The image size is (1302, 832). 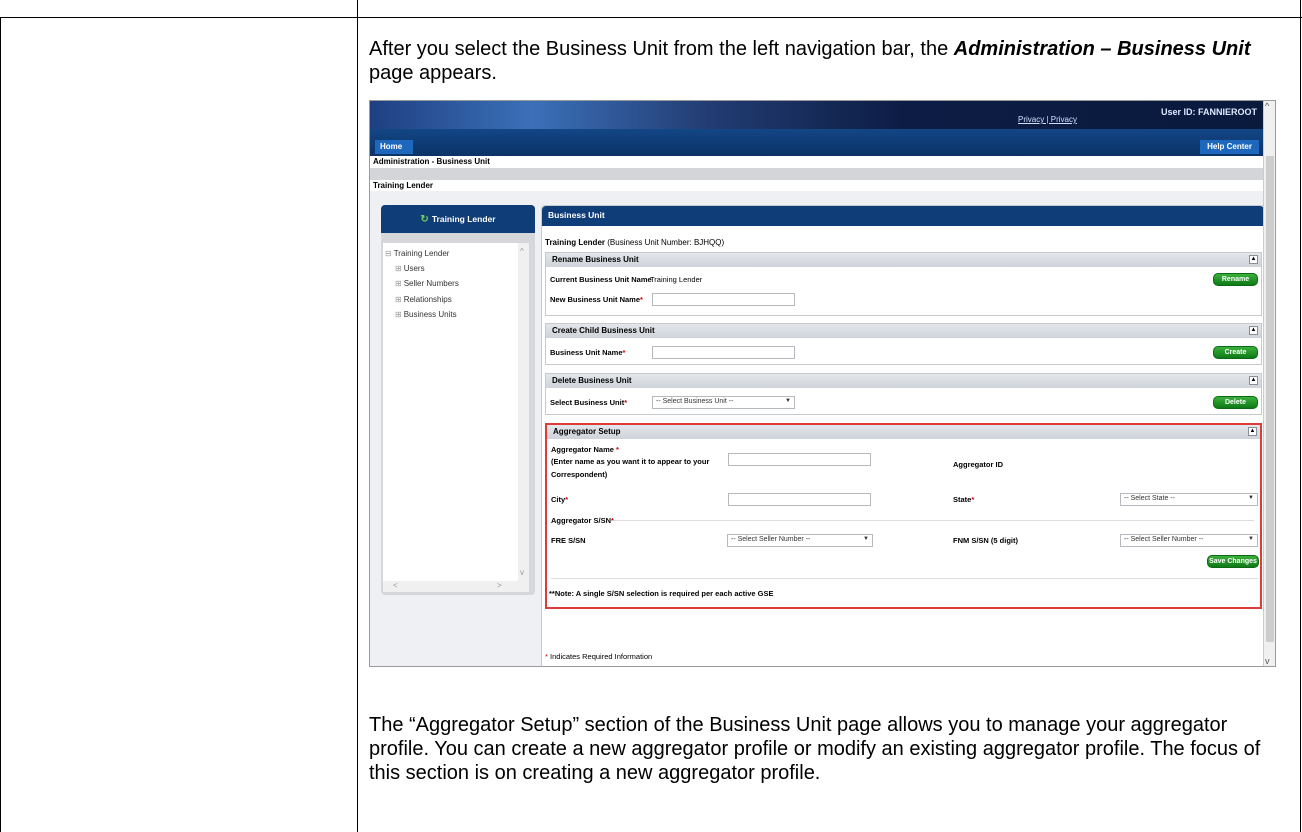 I want to click on select-business-unit-dropdown: -- Select Business Unit -- ▼, so click(x=723, y=402).